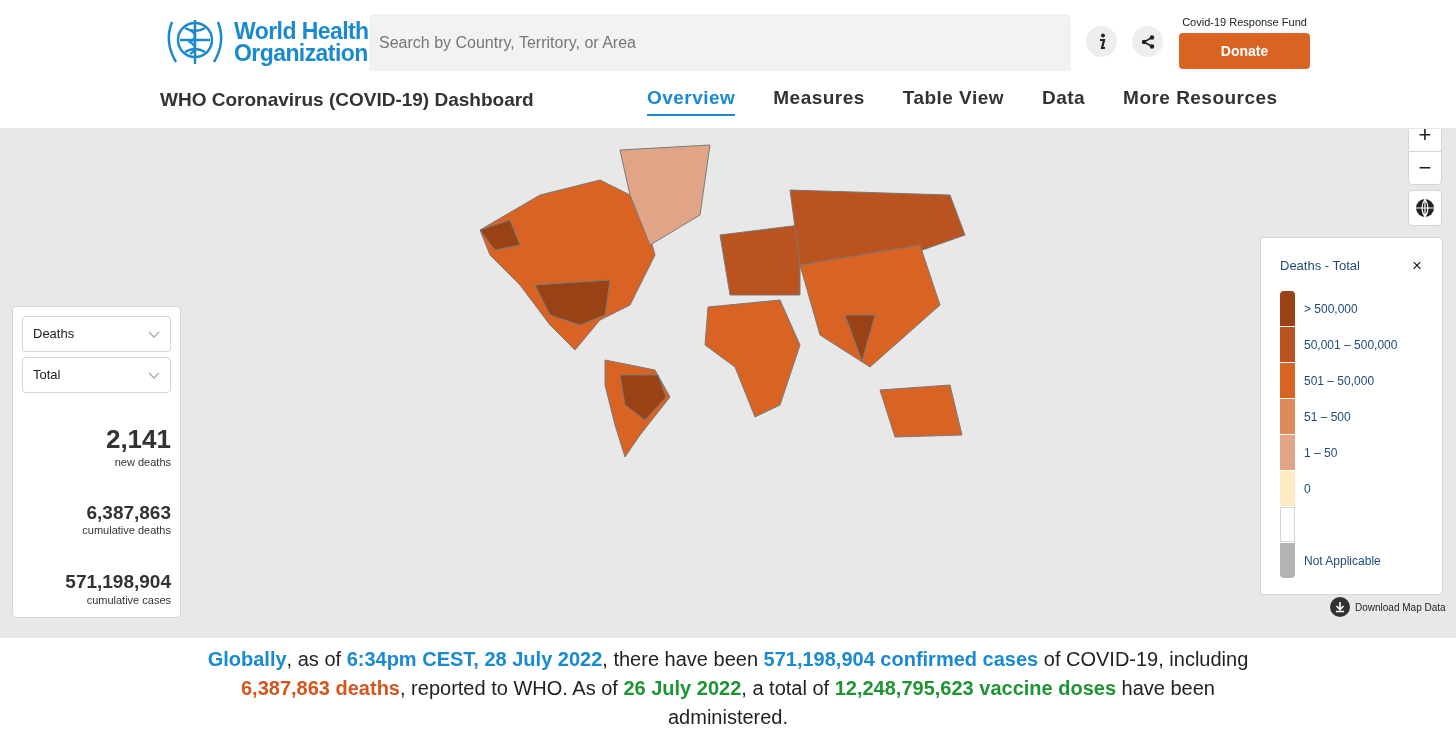 The width and height of the screenshot is (1456, 752). I want to click on donate-button: Donate, so click(1244, 51).